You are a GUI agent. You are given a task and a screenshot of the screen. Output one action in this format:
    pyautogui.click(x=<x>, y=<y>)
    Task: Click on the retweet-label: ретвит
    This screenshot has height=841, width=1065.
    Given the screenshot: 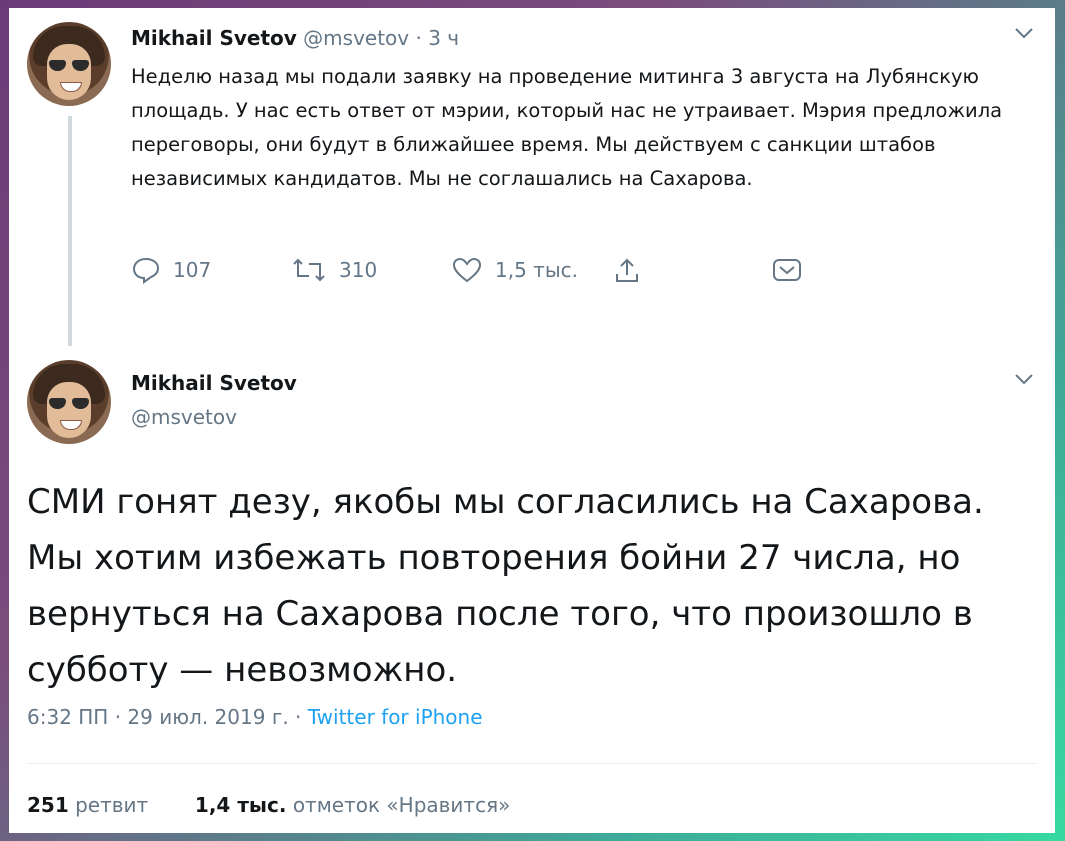 What is the action you would take?
    pyautogui.click(x=111, y=805)
    